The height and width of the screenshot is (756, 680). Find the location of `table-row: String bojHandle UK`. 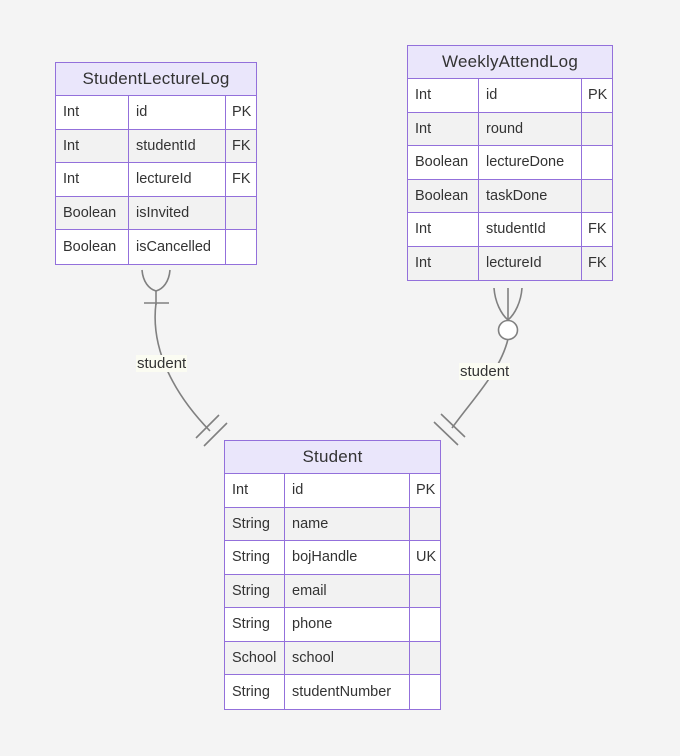

table-row: String bojHandle UK is located at coordinates (332, 558).